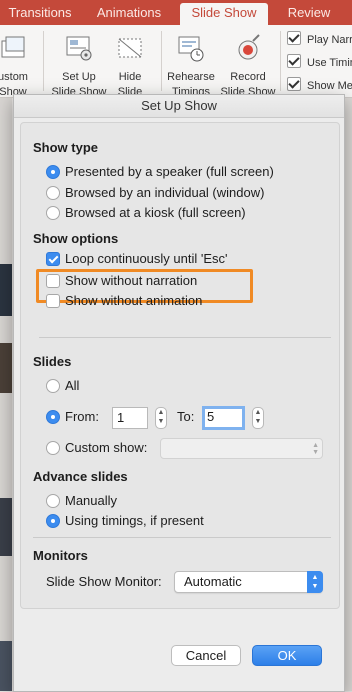 Image resolution: width=352 pixels, height=692 pixels. Describe the element at coordinates (80, 476) in the screenshot. I see `advance-slides-heading: Advance slides` at that location.